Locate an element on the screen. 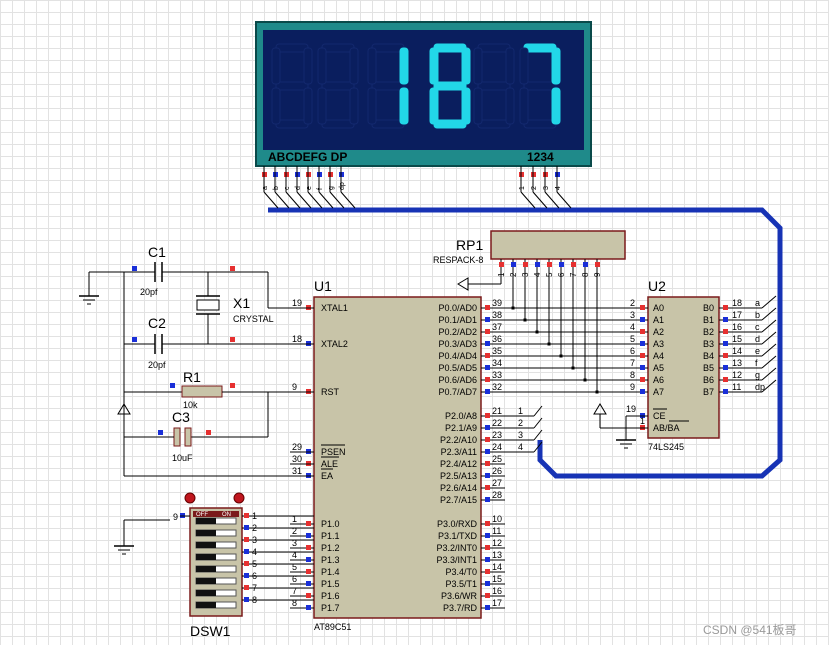  display-pin-label: a is located at coordinates (265, 188).